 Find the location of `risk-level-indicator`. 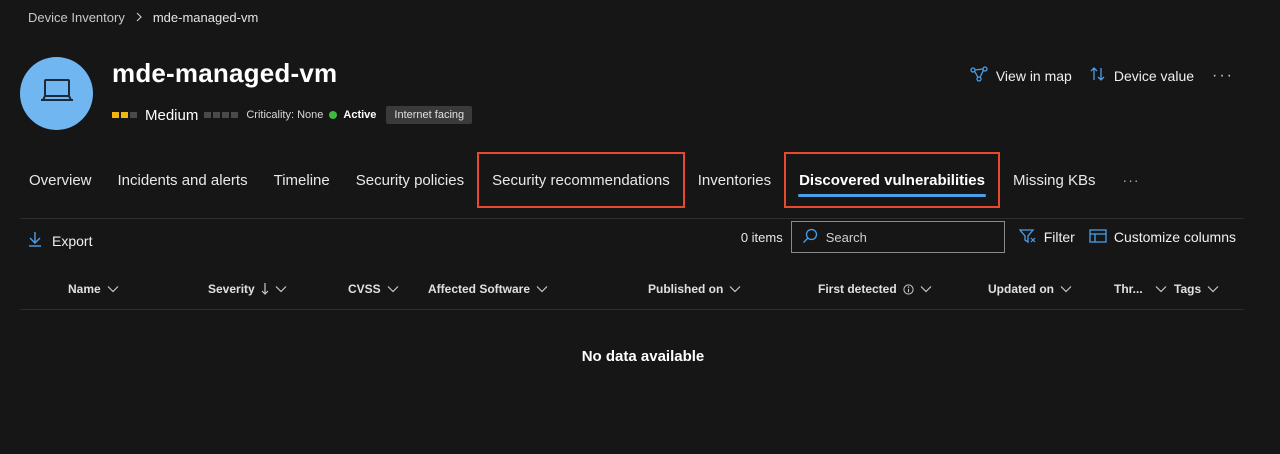

risk-level-indicator is located at coordinates (124, 115).